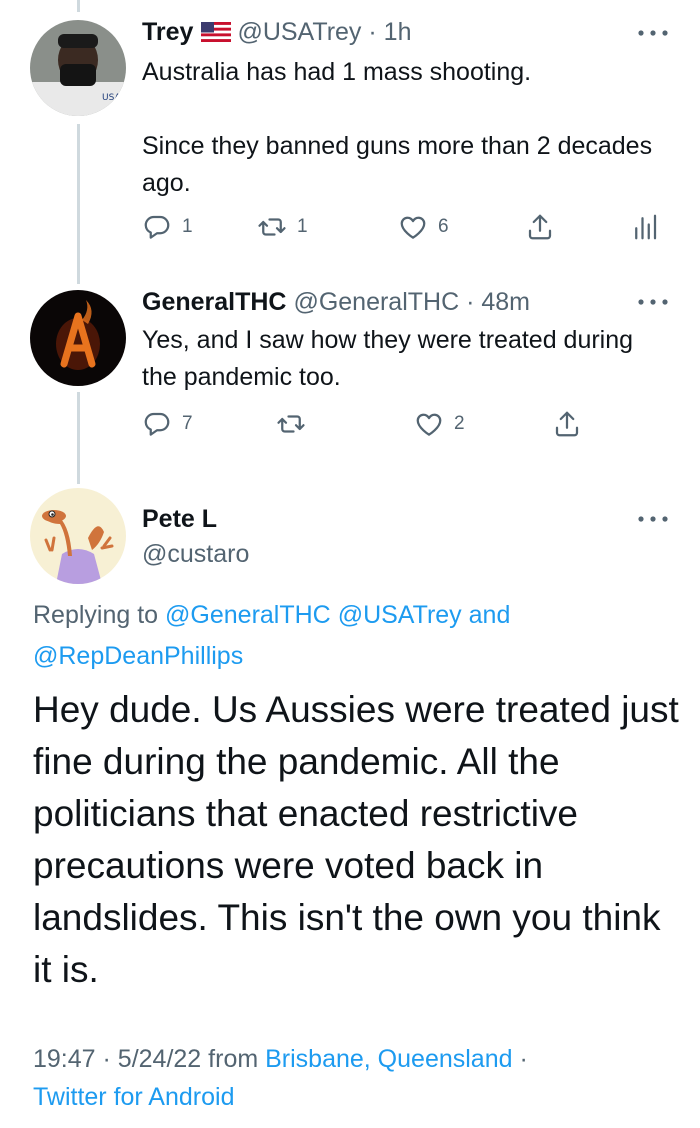 The image size is (700, 1128). Describe the element at coordinates (299, 32) in the screenshot. I see `author-handle: @USATrey` at that location.